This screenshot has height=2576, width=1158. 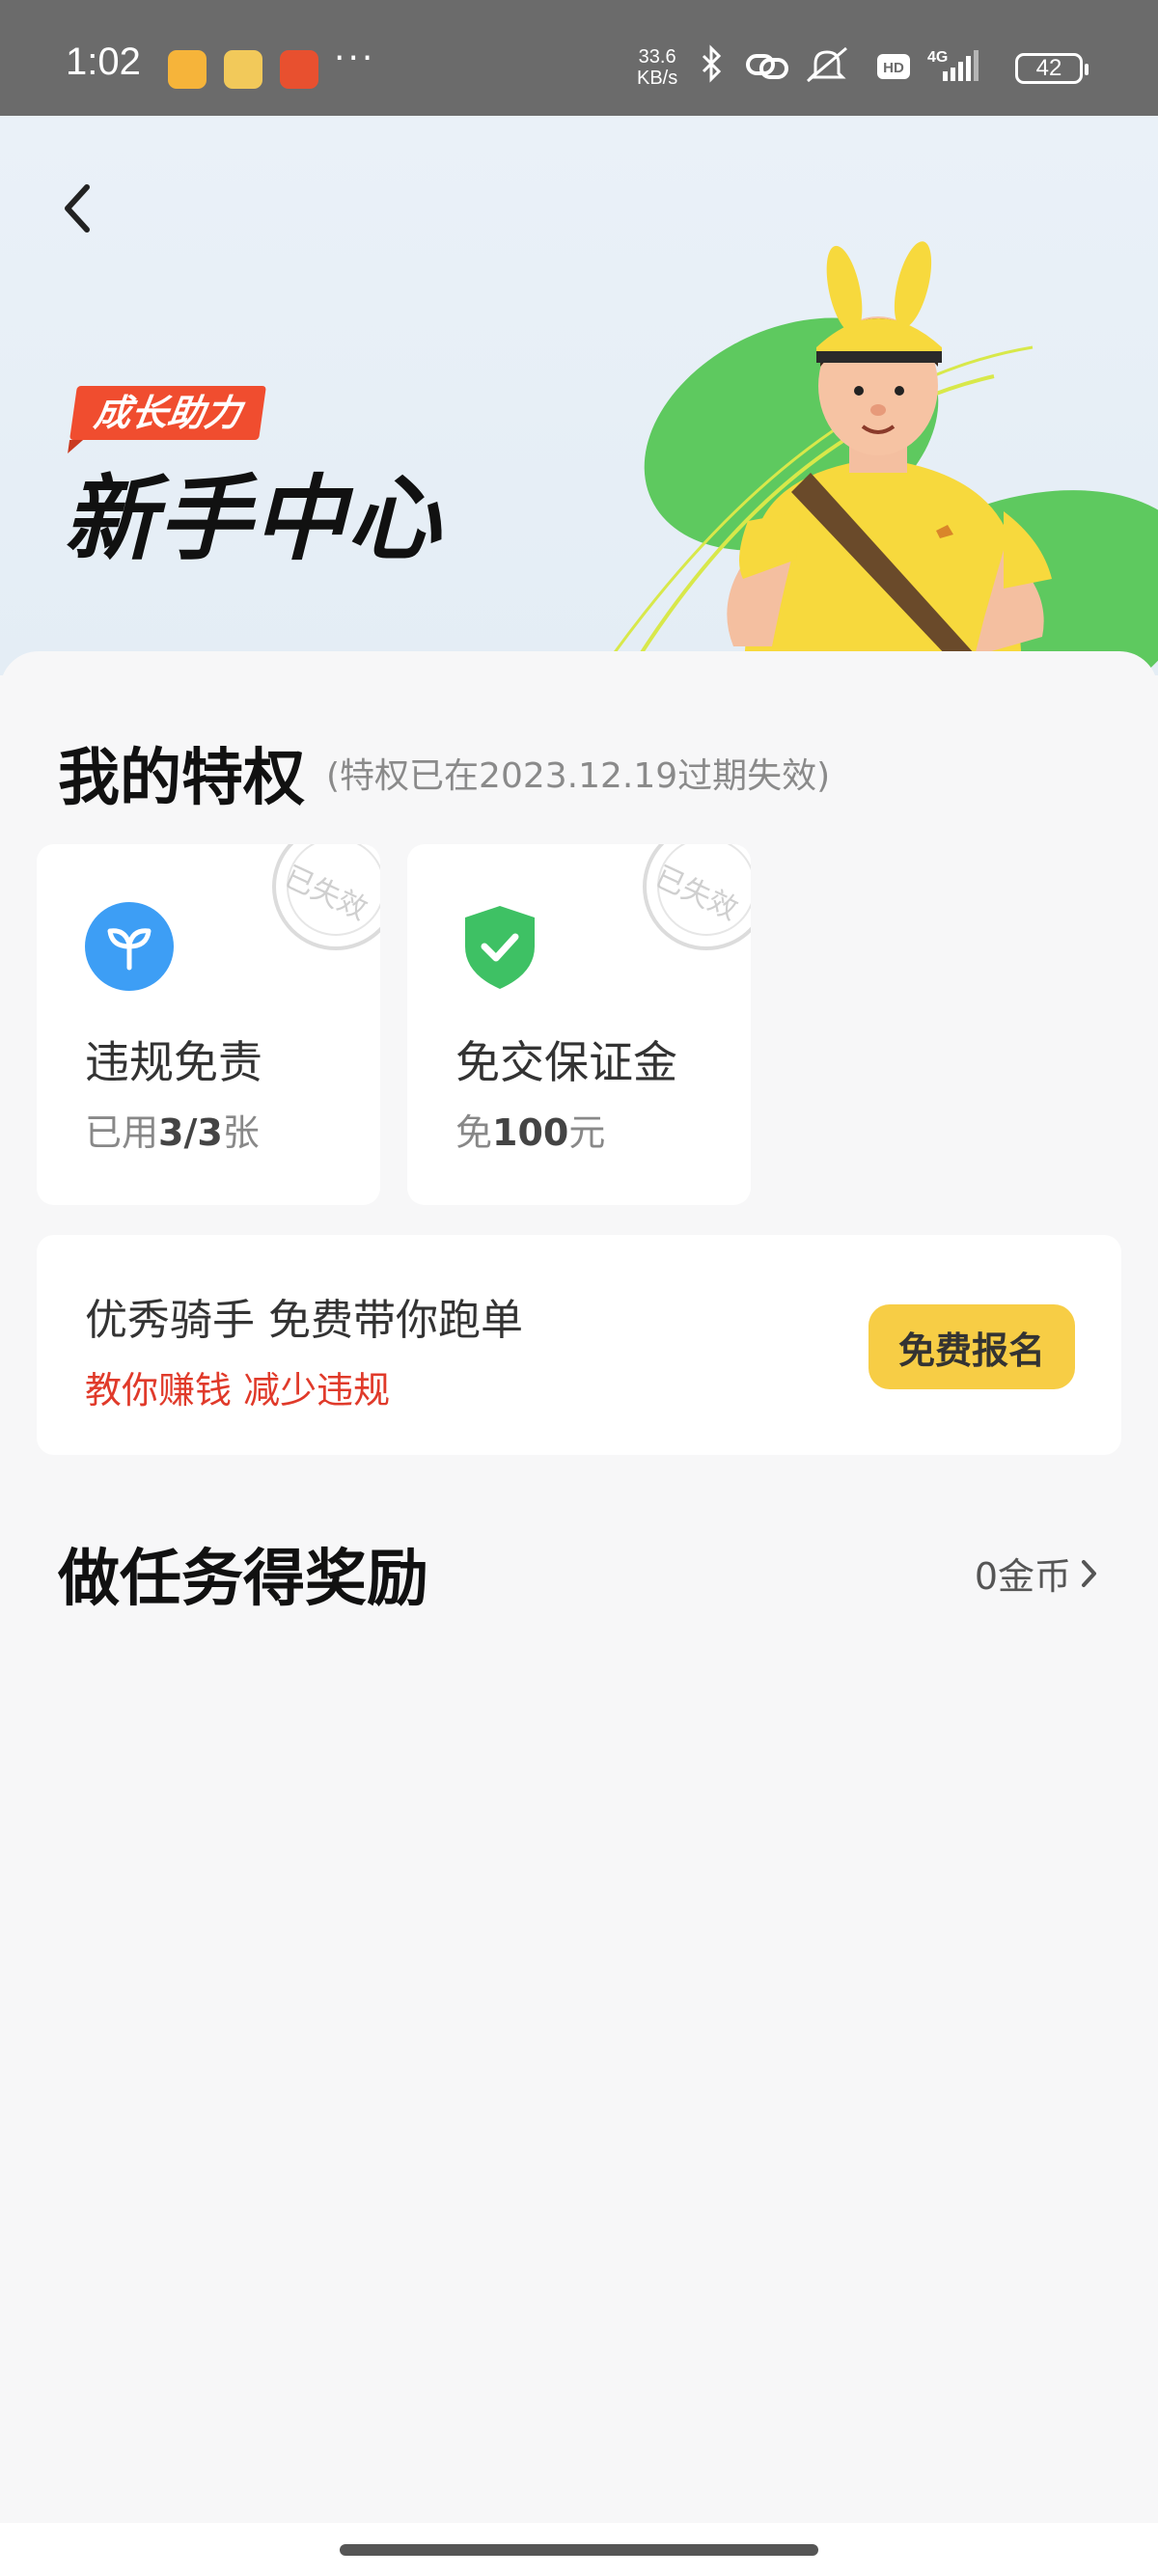 I want to click on status-time: 1:02, so click(x=103, y=62).